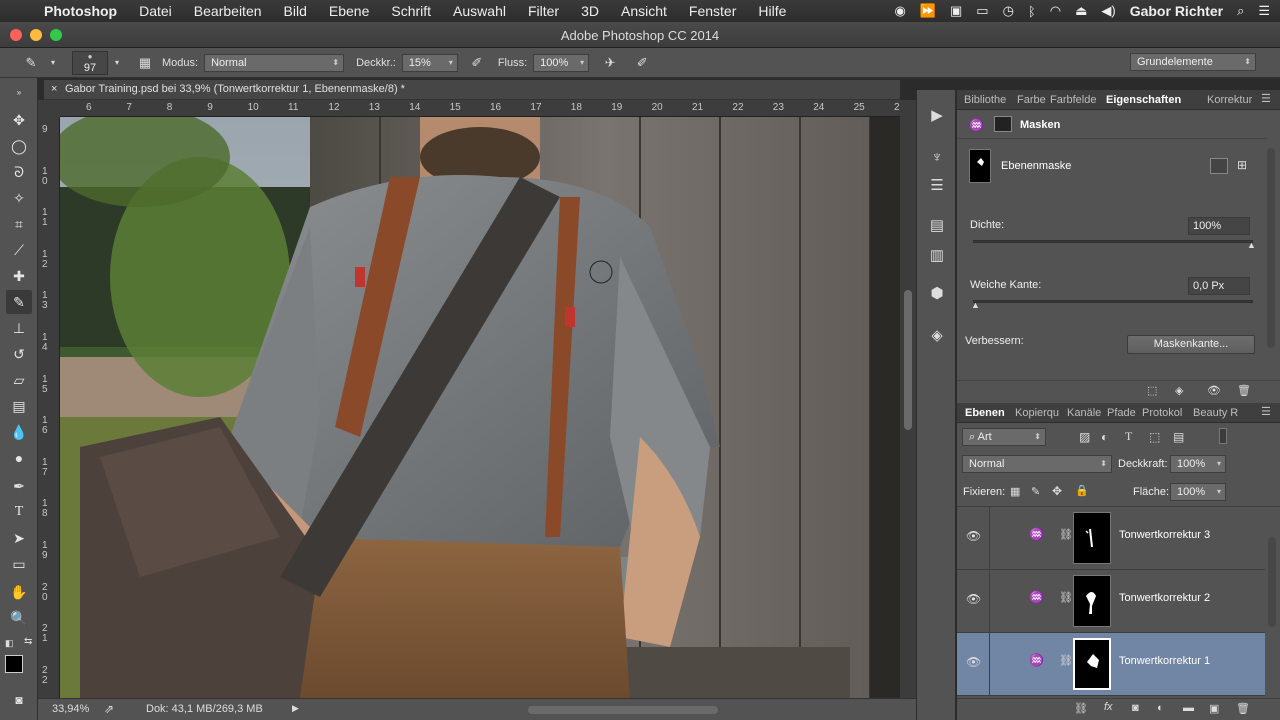 This screenshot has width=1280, height=720. I want to click on screen-icon: ▭, so click(982, 11).